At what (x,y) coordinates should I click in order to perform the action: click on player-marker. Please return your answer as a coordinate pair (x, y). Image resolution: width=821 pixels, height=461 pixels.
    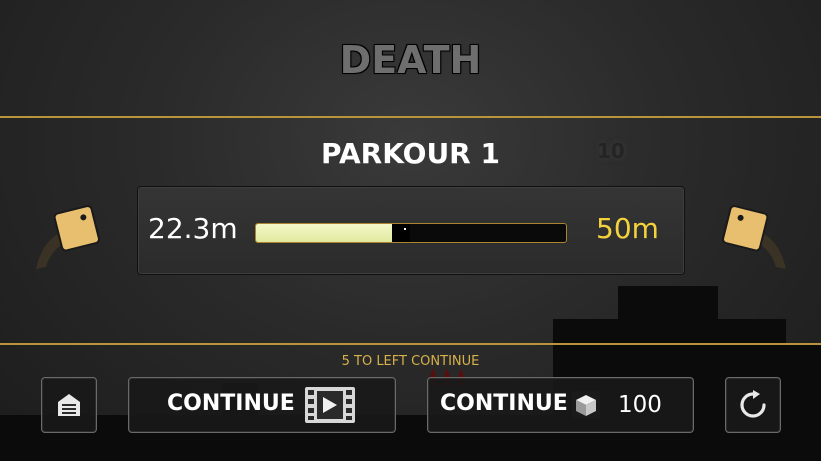
    Looking at the image, I should click on (401, 233).